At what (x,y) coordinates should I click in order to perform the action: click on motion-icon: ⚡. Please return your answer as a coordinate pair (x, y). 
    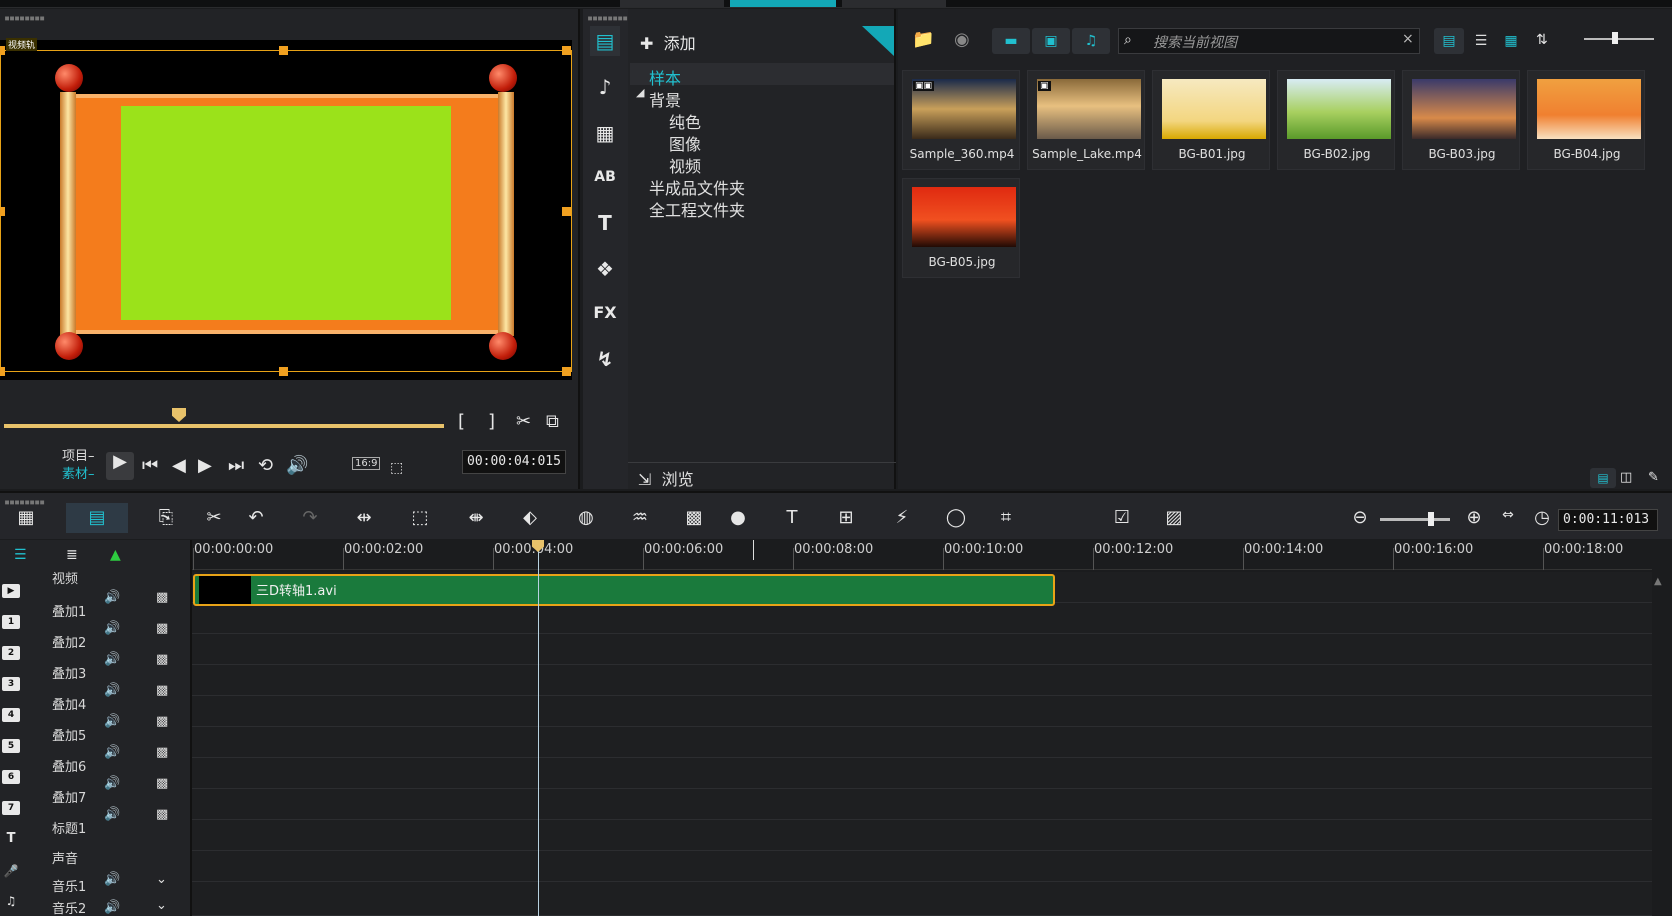
    Looking at the image, I should click on (902, 517).